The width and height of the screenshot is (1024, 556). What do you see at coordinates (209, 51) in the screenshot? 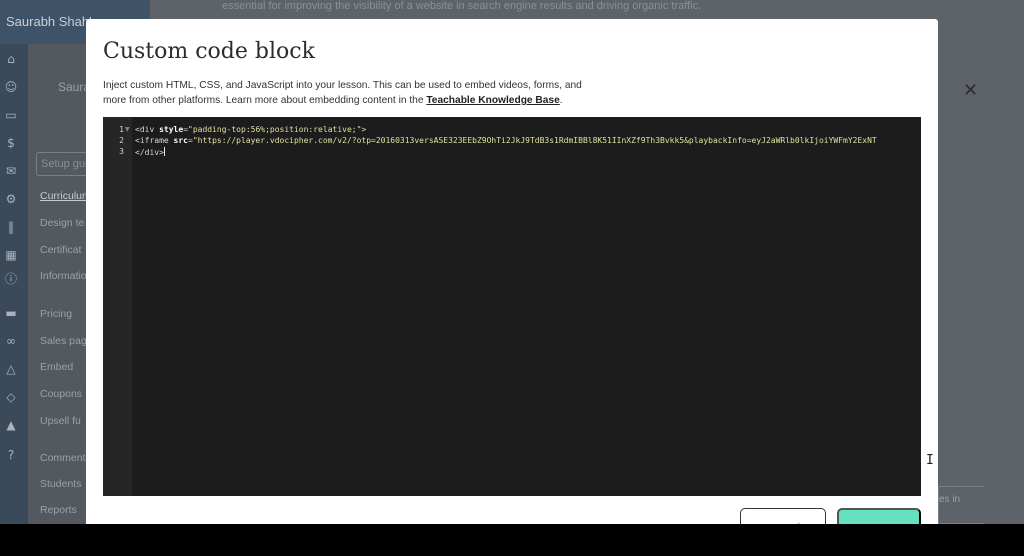
I see `modal-title: Custom code block` at bounding box center [209, 51].